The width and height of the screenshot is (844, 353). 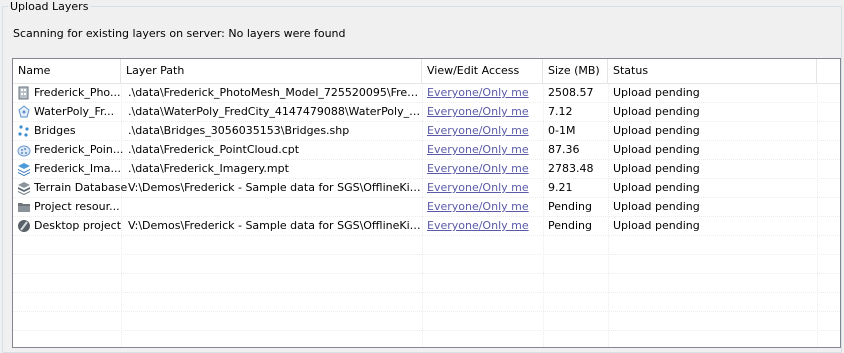 I want to click on column-header-size: Size (MB), so click(x=575, y=71).